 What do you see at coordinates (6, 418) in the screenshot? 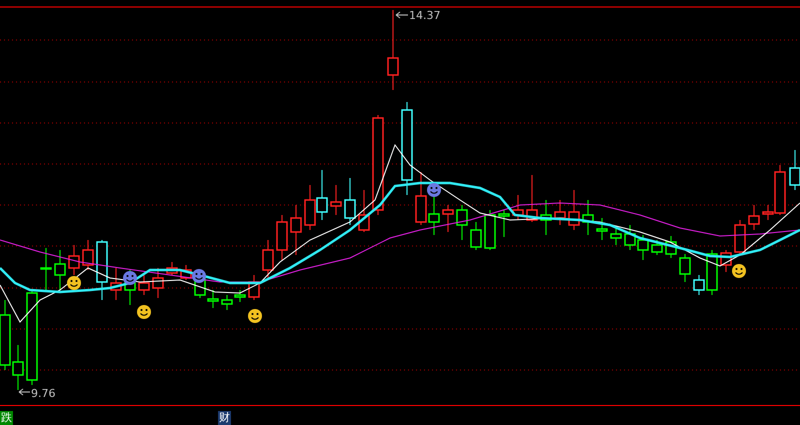
I see `indicator-tab: 跌` at bounding box center [6, 418].